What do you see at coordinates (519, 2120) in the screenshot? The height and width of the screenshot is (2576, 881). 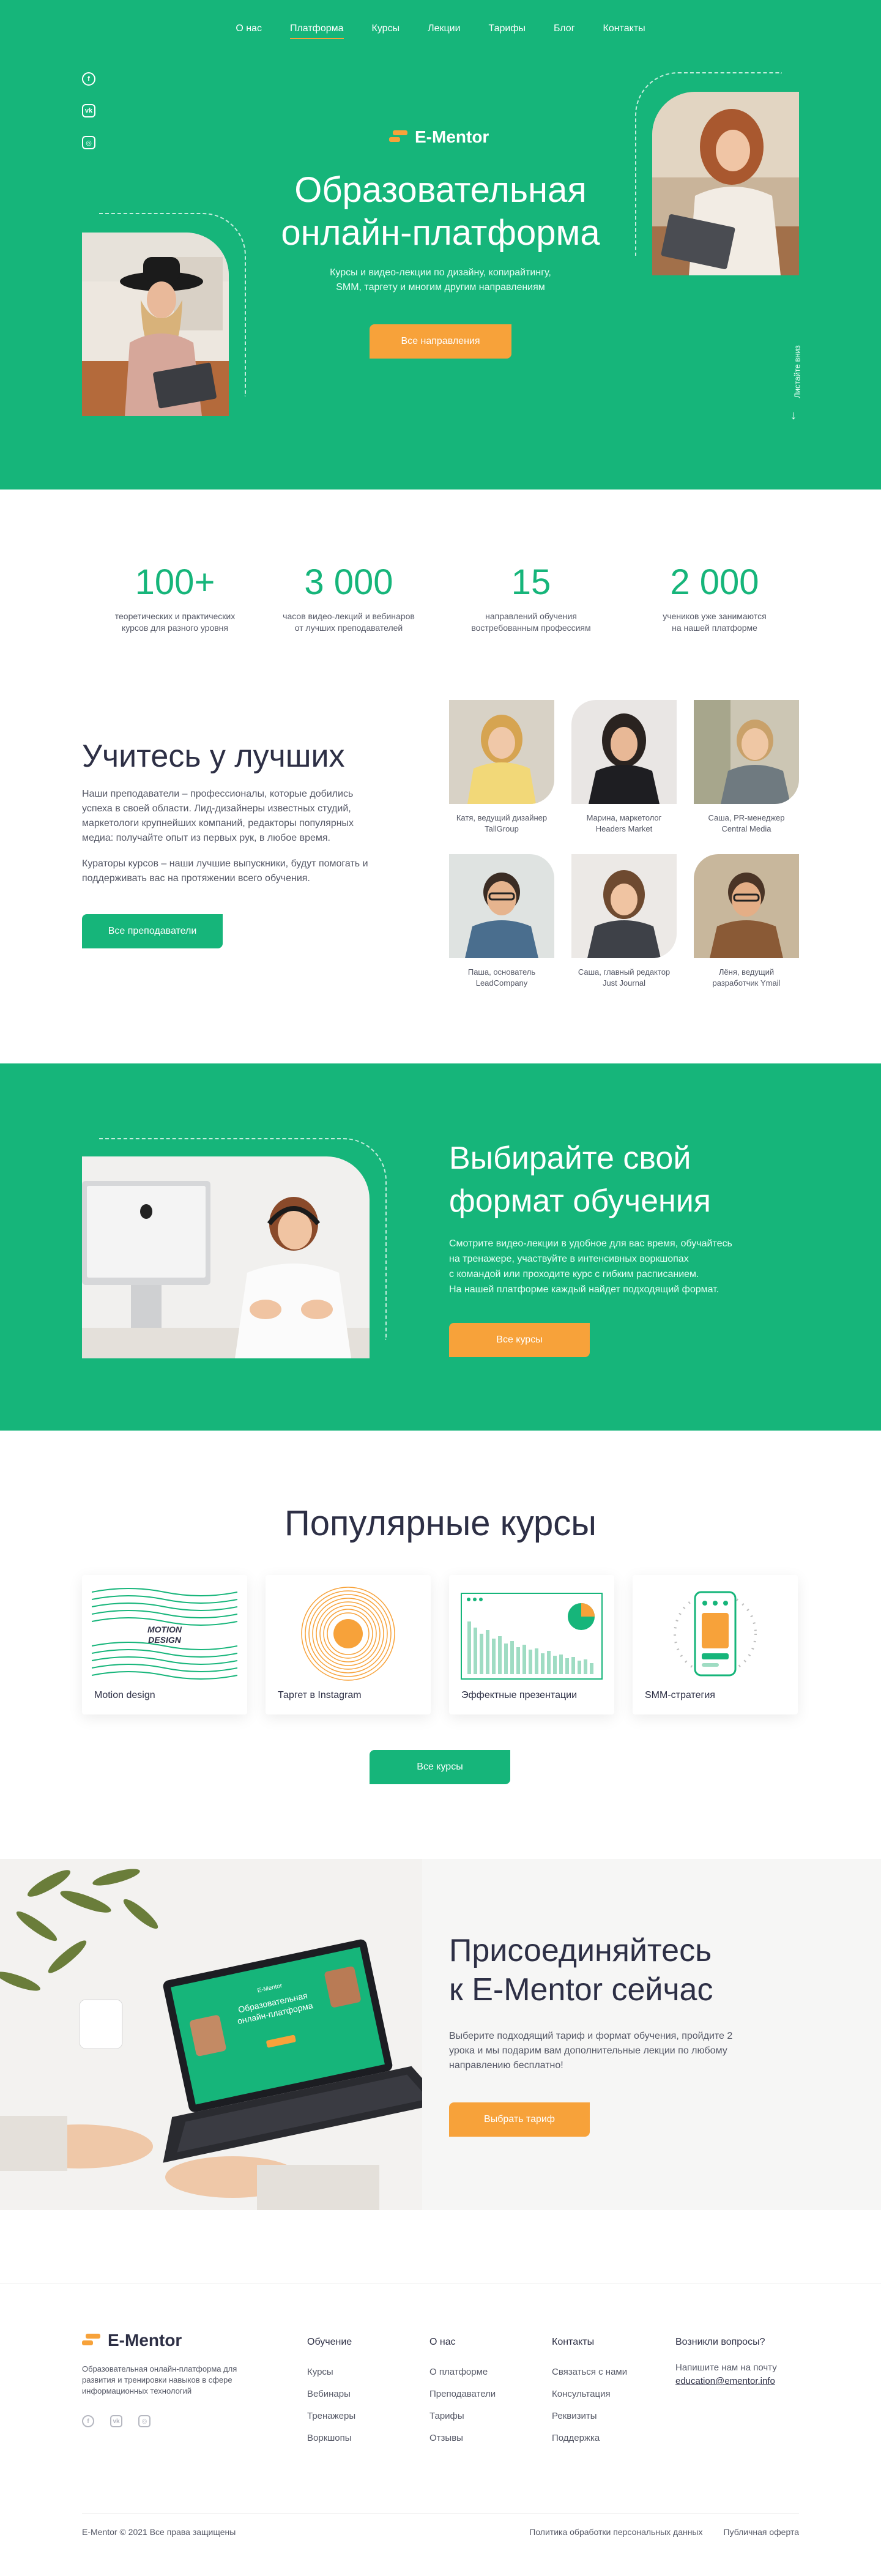 I see `choose-plan-button: Выбрать тариф` at bounding box center [519, 2120].